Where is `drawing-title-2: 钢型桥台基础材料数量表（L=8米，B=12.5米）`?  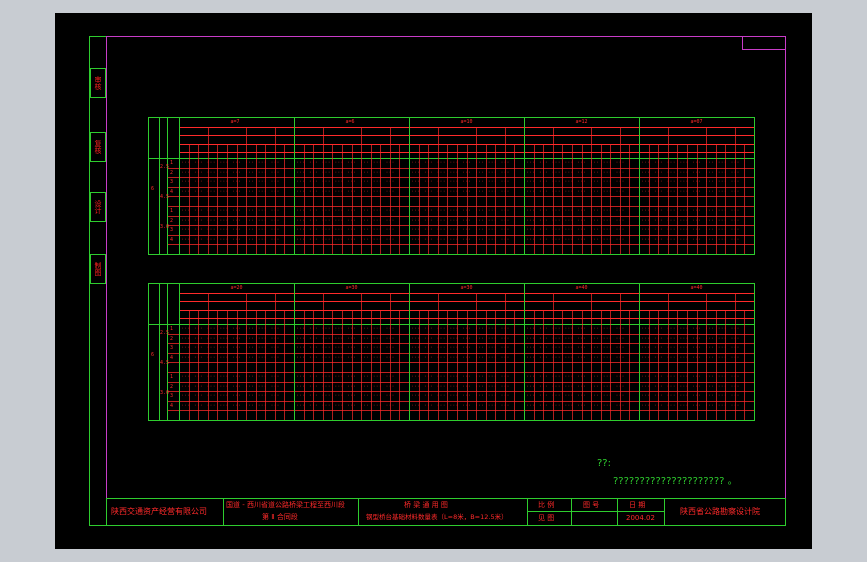 drawing-title-2: 钢型桥台基础材料数量表（L=8米，B=12.5米） is located at coordinates (437, 517).